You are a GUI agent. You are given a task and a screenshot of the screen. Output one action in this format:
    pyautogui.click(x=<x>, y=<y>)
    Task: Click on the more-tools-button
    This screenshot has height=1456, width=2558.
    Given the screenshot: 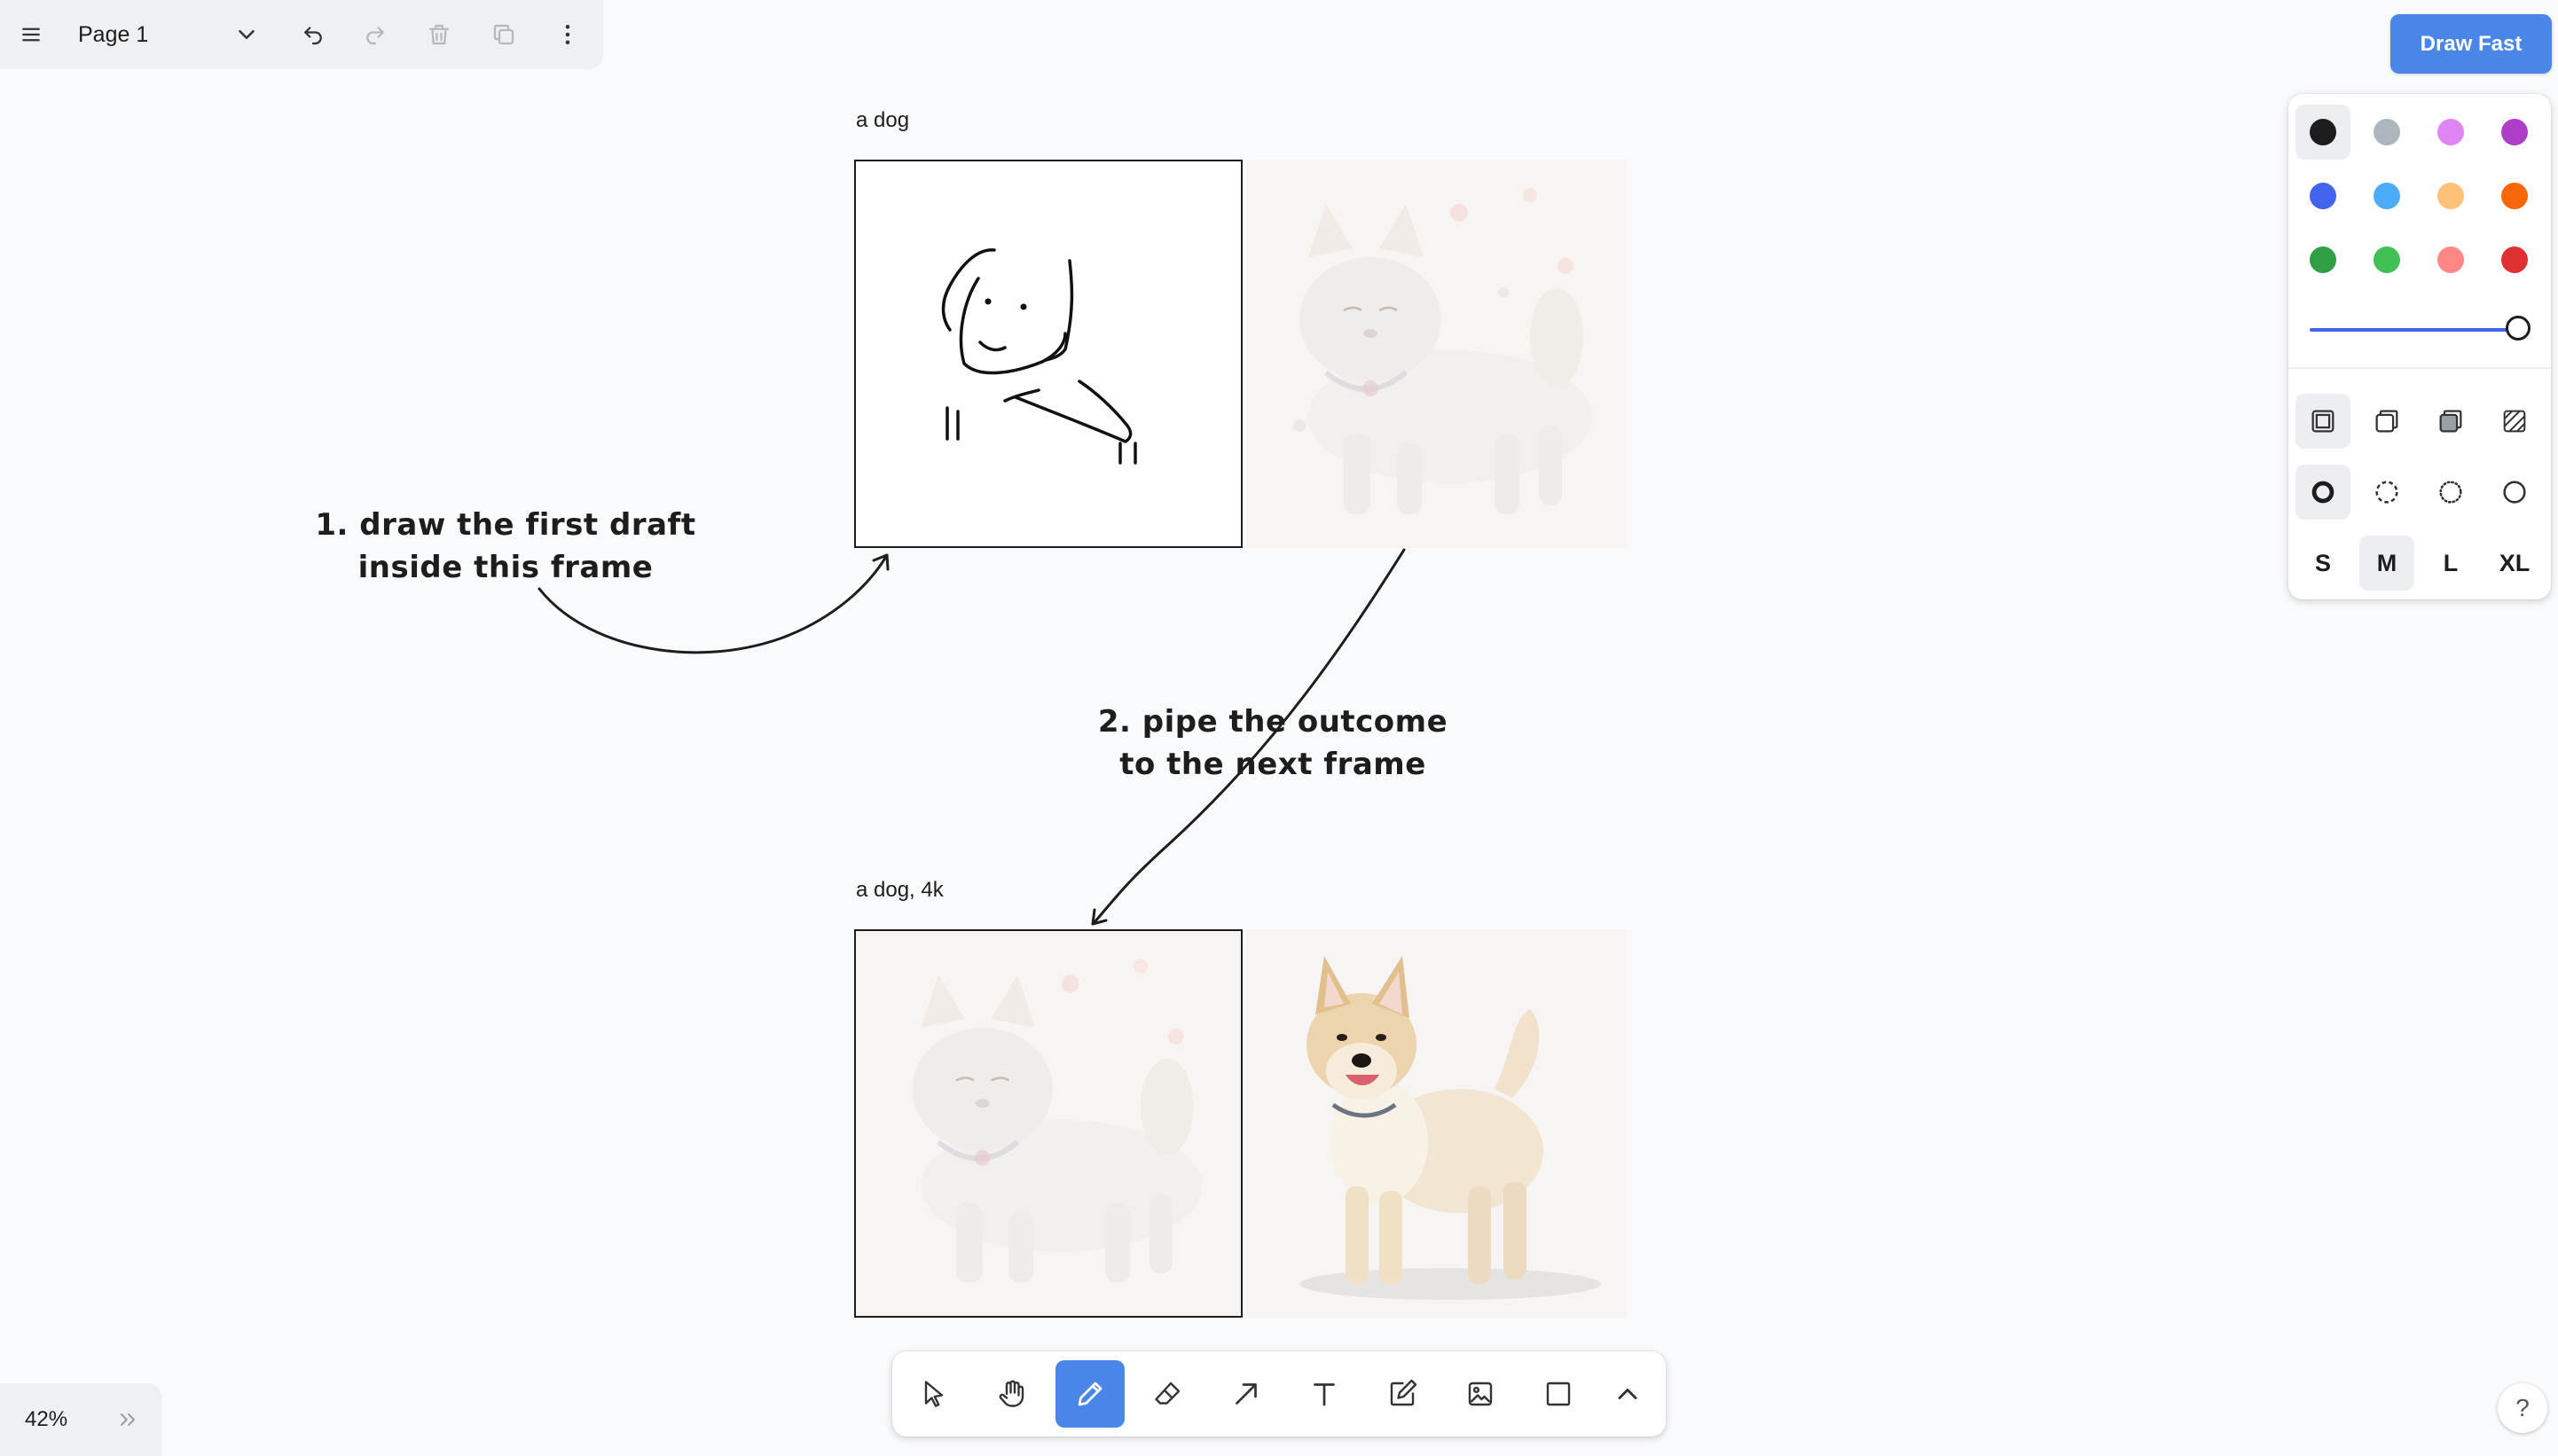 What is the action you would take?
    pyautogui.click(x=1628, y=1394)
    